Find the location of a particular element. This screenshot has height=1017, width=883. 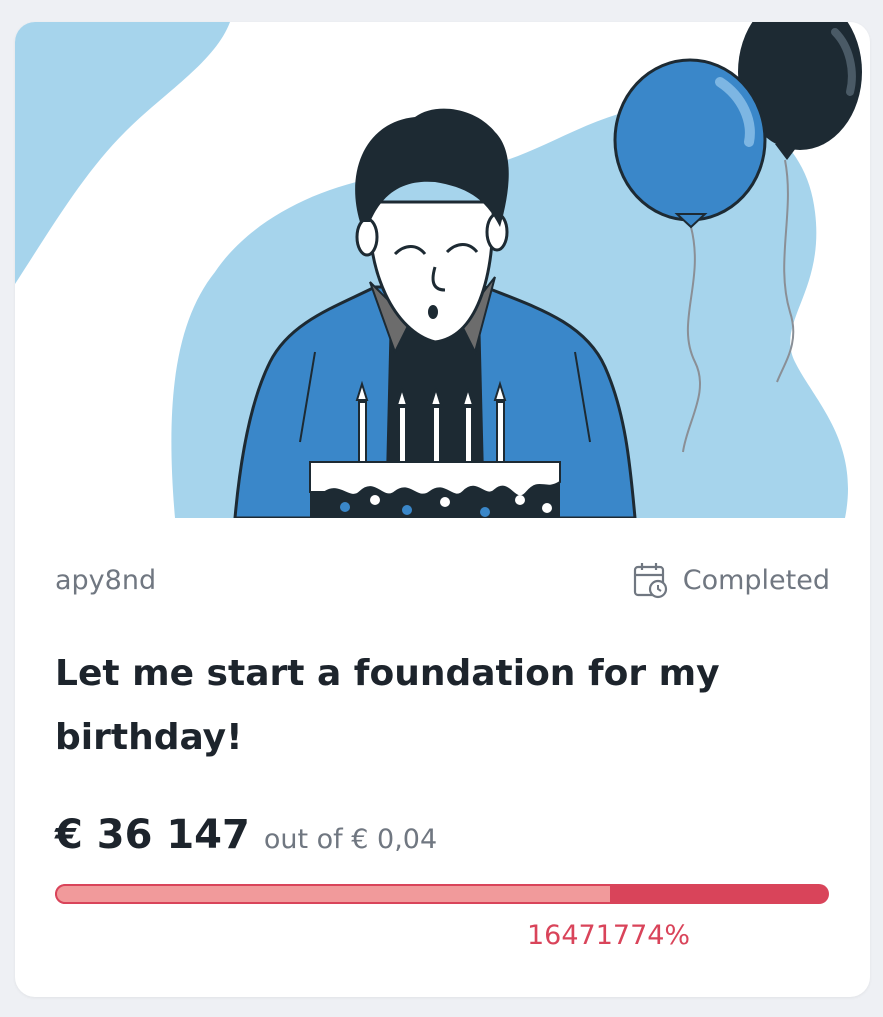

raised-amount: € 36 147 is located at coordinates (152, 835).